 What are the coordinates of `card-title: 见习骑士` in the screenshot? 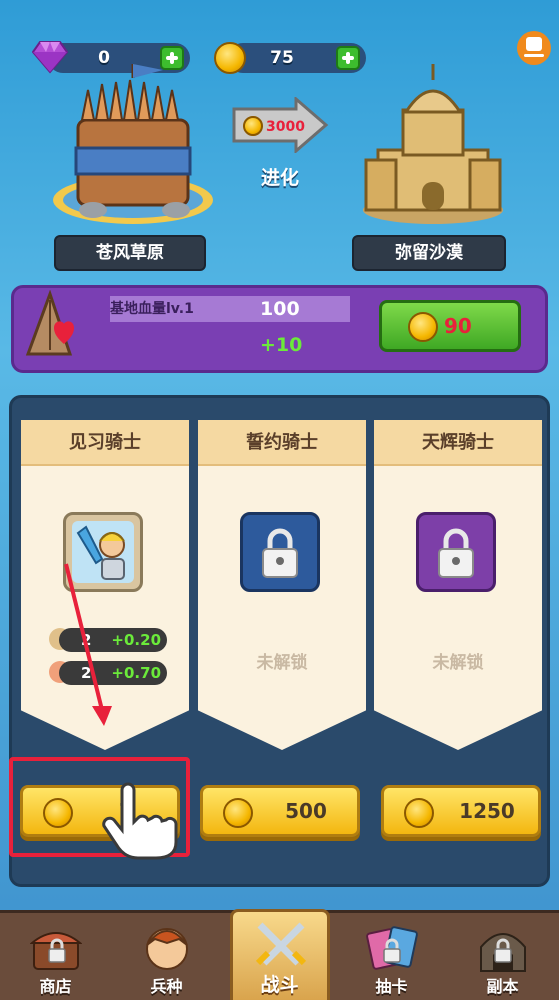 It's located at (105, 443).